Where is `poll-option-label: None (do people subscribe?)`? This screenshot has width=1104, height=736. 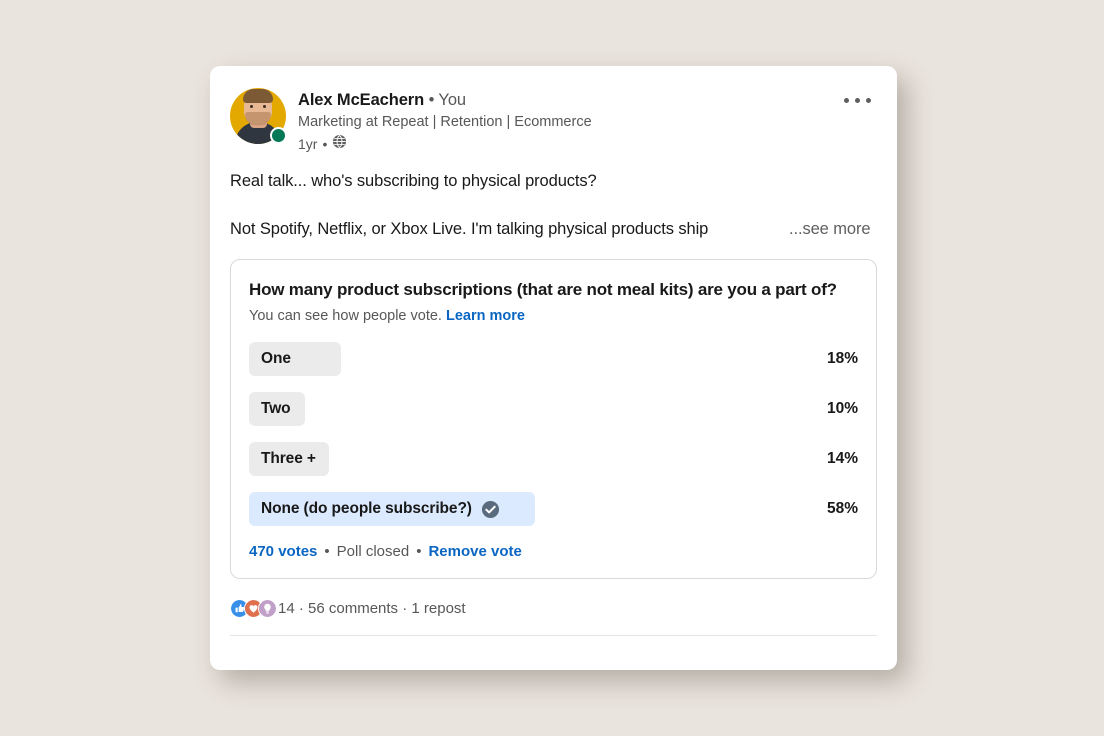
poll-option-label: None (do people subscribe?) is located at coordinates (366, 508).